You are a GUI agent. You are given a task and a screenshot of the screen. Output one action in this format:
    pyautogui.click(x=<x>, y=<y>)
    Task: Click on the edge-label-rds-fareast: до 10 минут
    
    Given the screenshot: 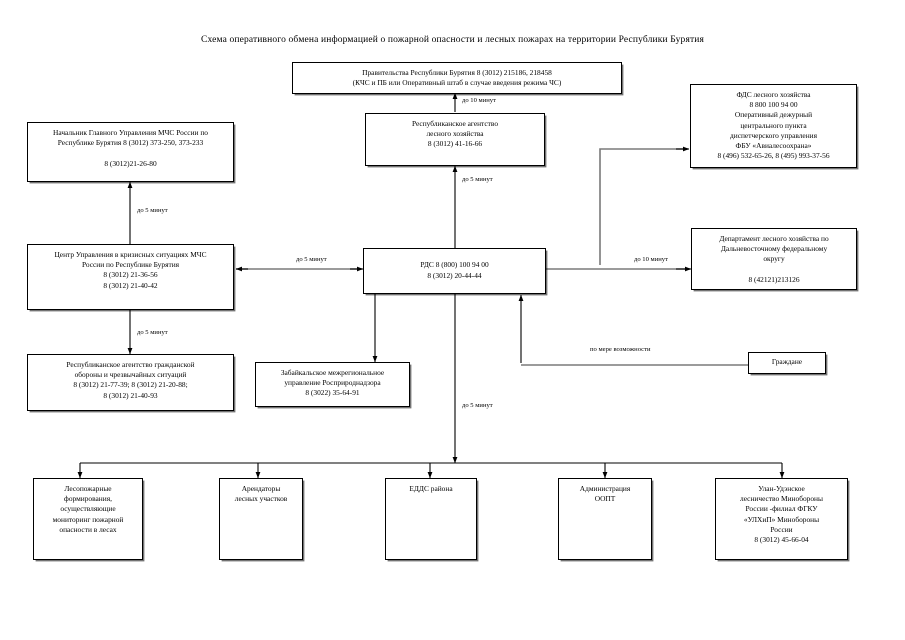 What is the action you would take?
    pyautogui.click(x=651, y=259)
    